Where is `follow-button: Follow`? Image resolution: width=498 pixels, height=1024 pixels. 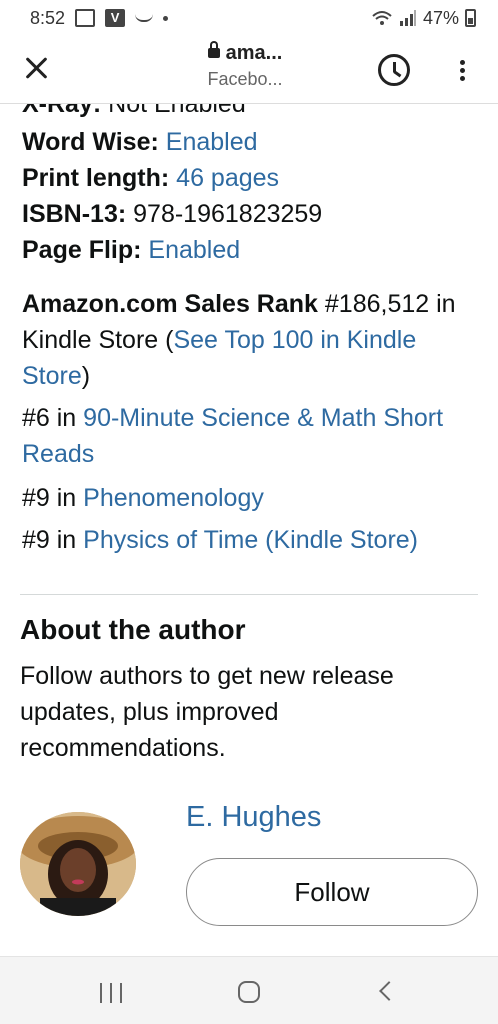 follow-button: Follow is located at coordinates (332, 892).